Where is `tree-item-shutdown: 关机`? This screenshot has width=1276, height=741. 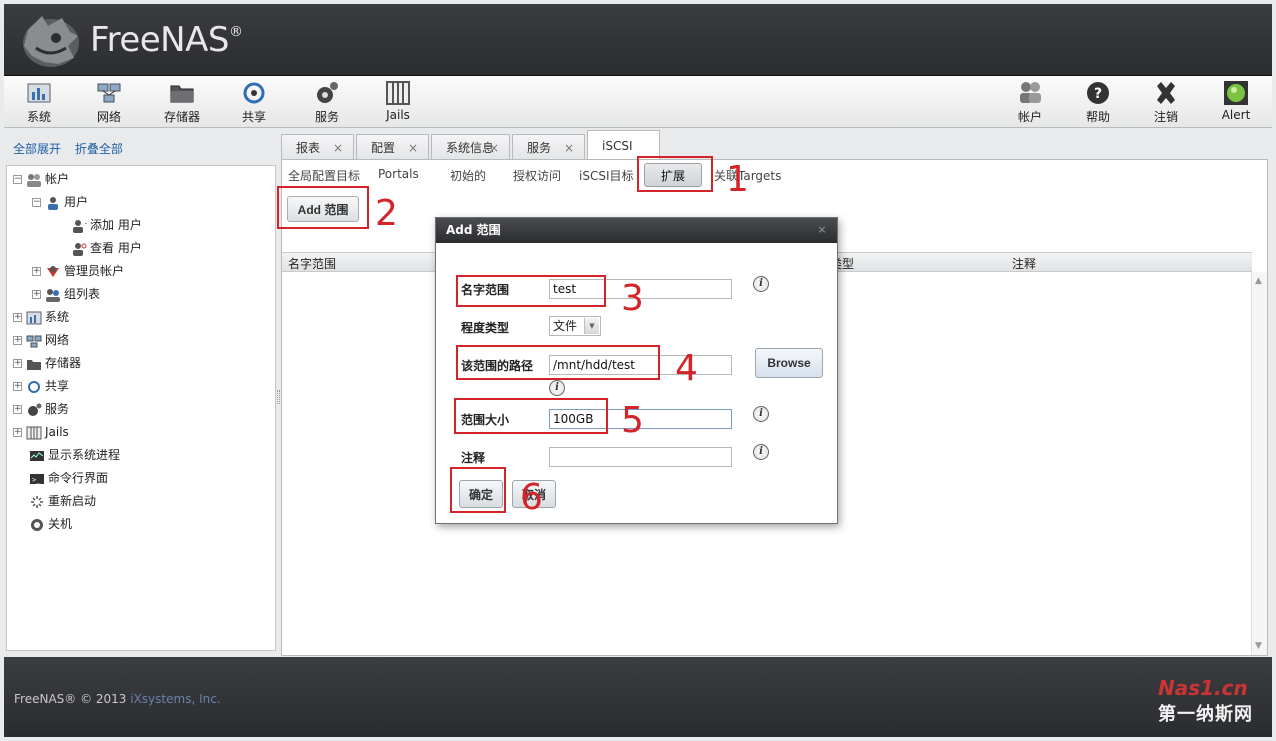 tree-item-shutdown: 关机 is located at coordinates (50, 524).